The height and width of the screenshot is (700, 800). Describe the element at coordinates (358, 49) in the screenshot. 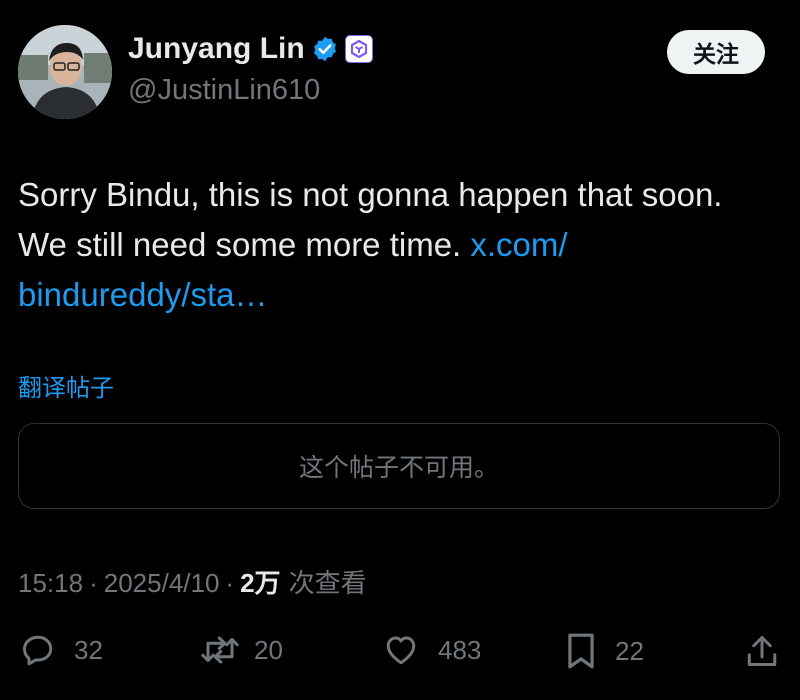

I see `org-affiliate-icon` at that location.